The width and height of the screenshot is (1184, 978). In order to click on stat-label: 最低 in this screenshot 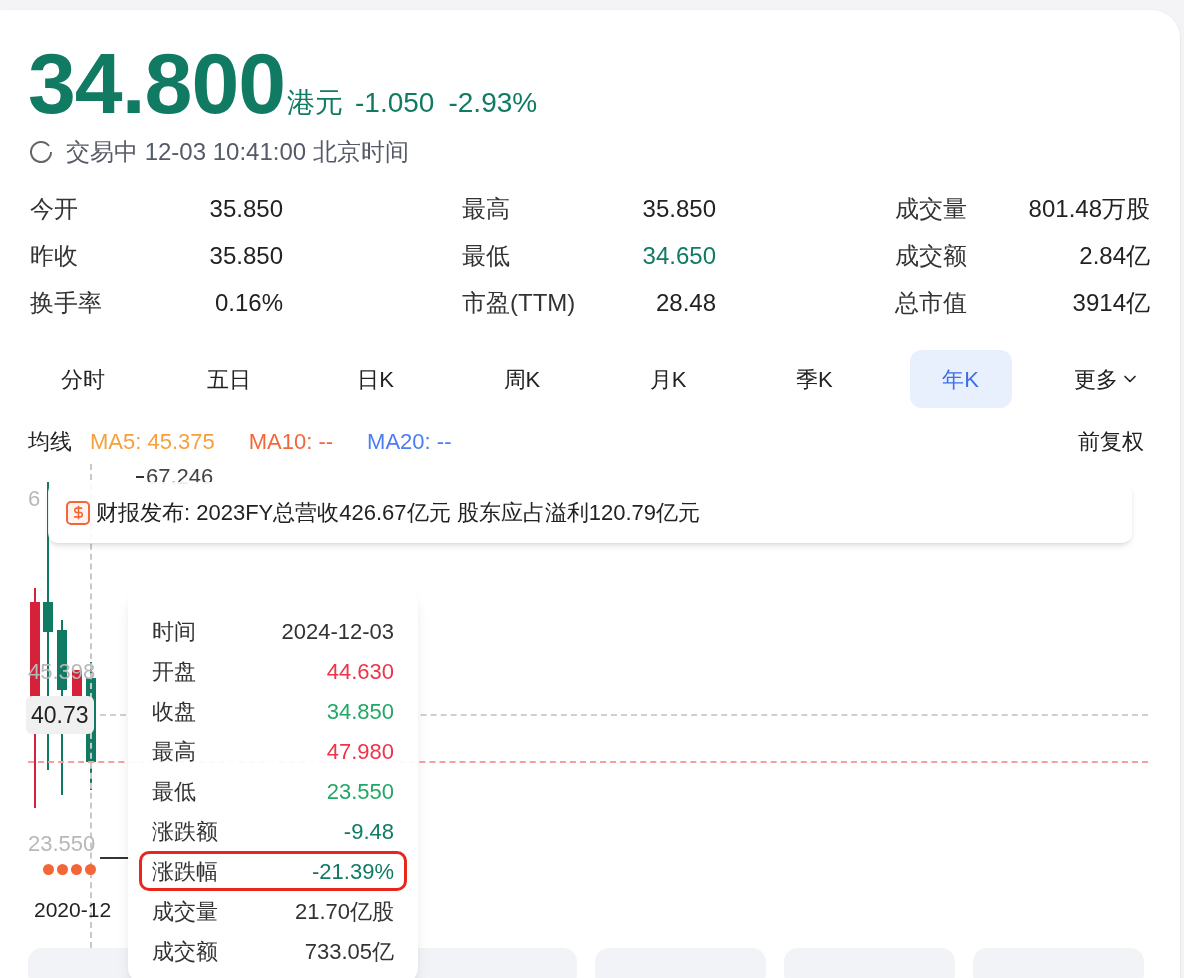, I will do `click(486, 256)`.